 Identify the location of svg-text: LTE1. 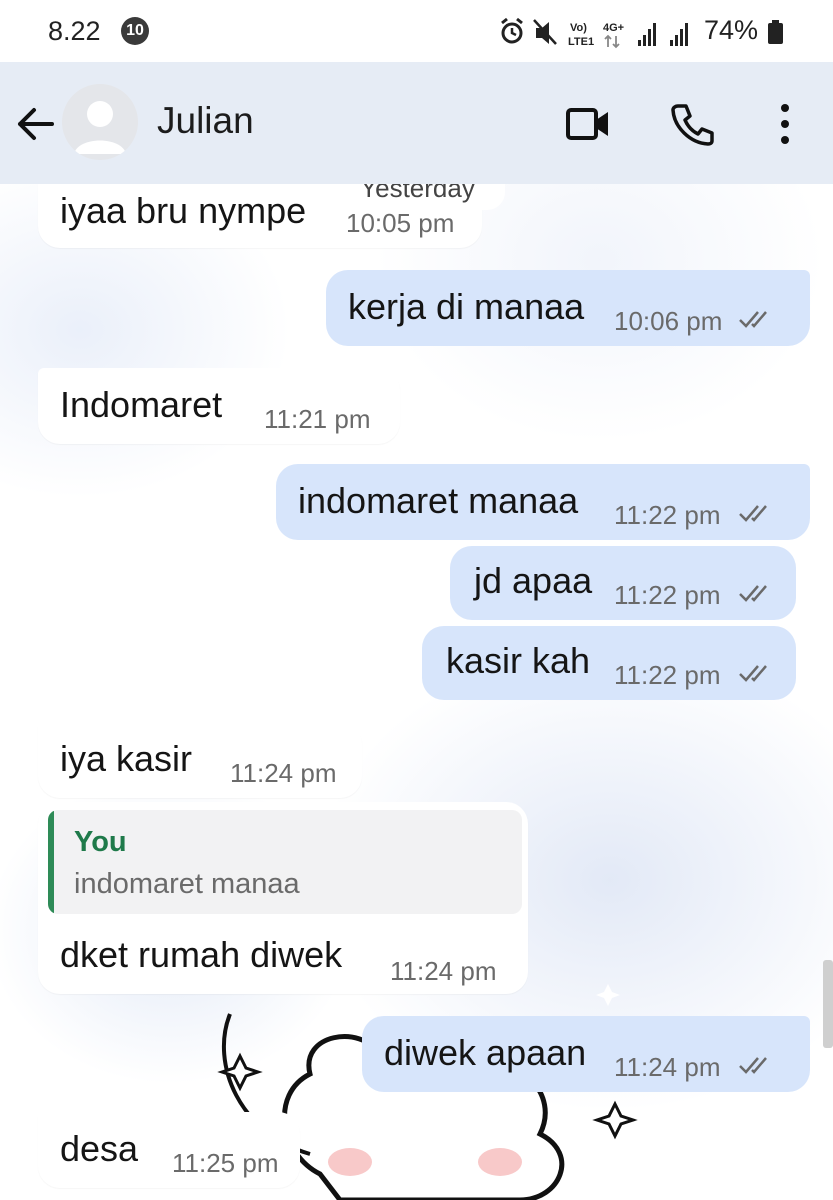
(581, 42).